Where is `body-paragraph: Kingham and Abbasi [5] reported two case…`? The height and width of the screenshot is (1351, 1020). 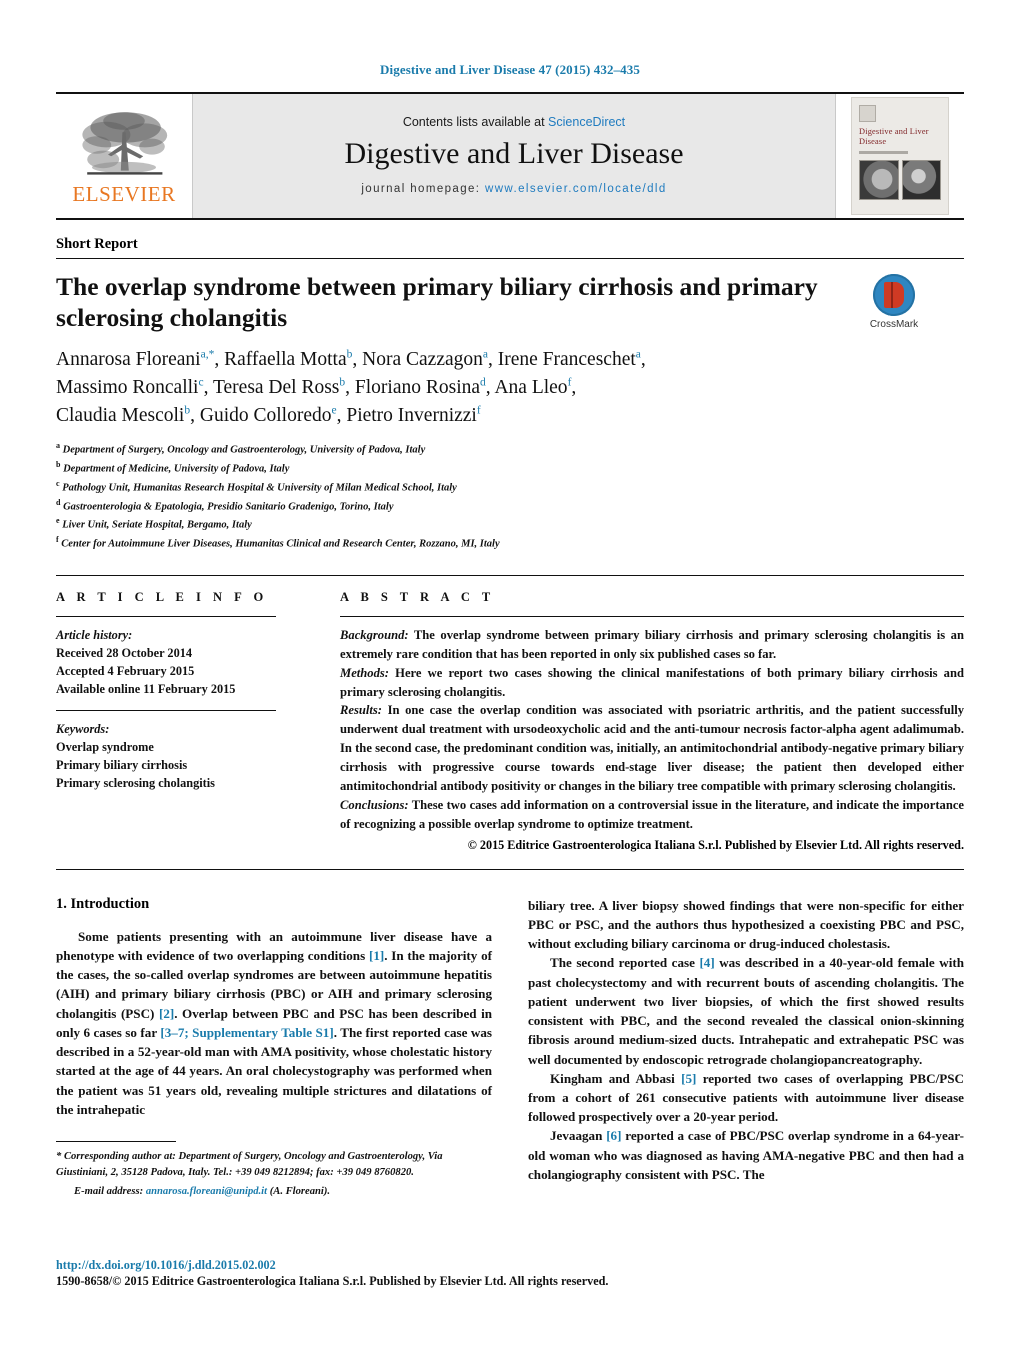 body-paragraph: Kingham and Abbasi [5] reported two case… is located at coordinates (746, 1097).